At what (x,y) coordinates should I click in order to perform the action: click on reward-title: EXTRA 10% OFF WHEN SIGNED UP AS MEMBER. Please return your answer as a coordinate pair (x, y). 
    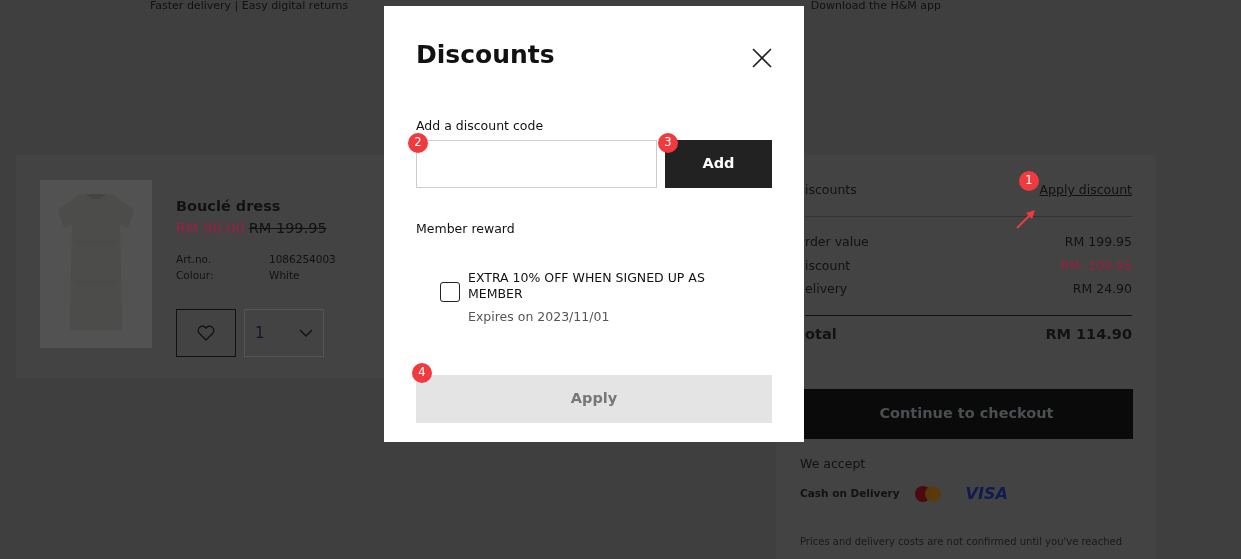
    Looking at the image, I should click on (587, 285).